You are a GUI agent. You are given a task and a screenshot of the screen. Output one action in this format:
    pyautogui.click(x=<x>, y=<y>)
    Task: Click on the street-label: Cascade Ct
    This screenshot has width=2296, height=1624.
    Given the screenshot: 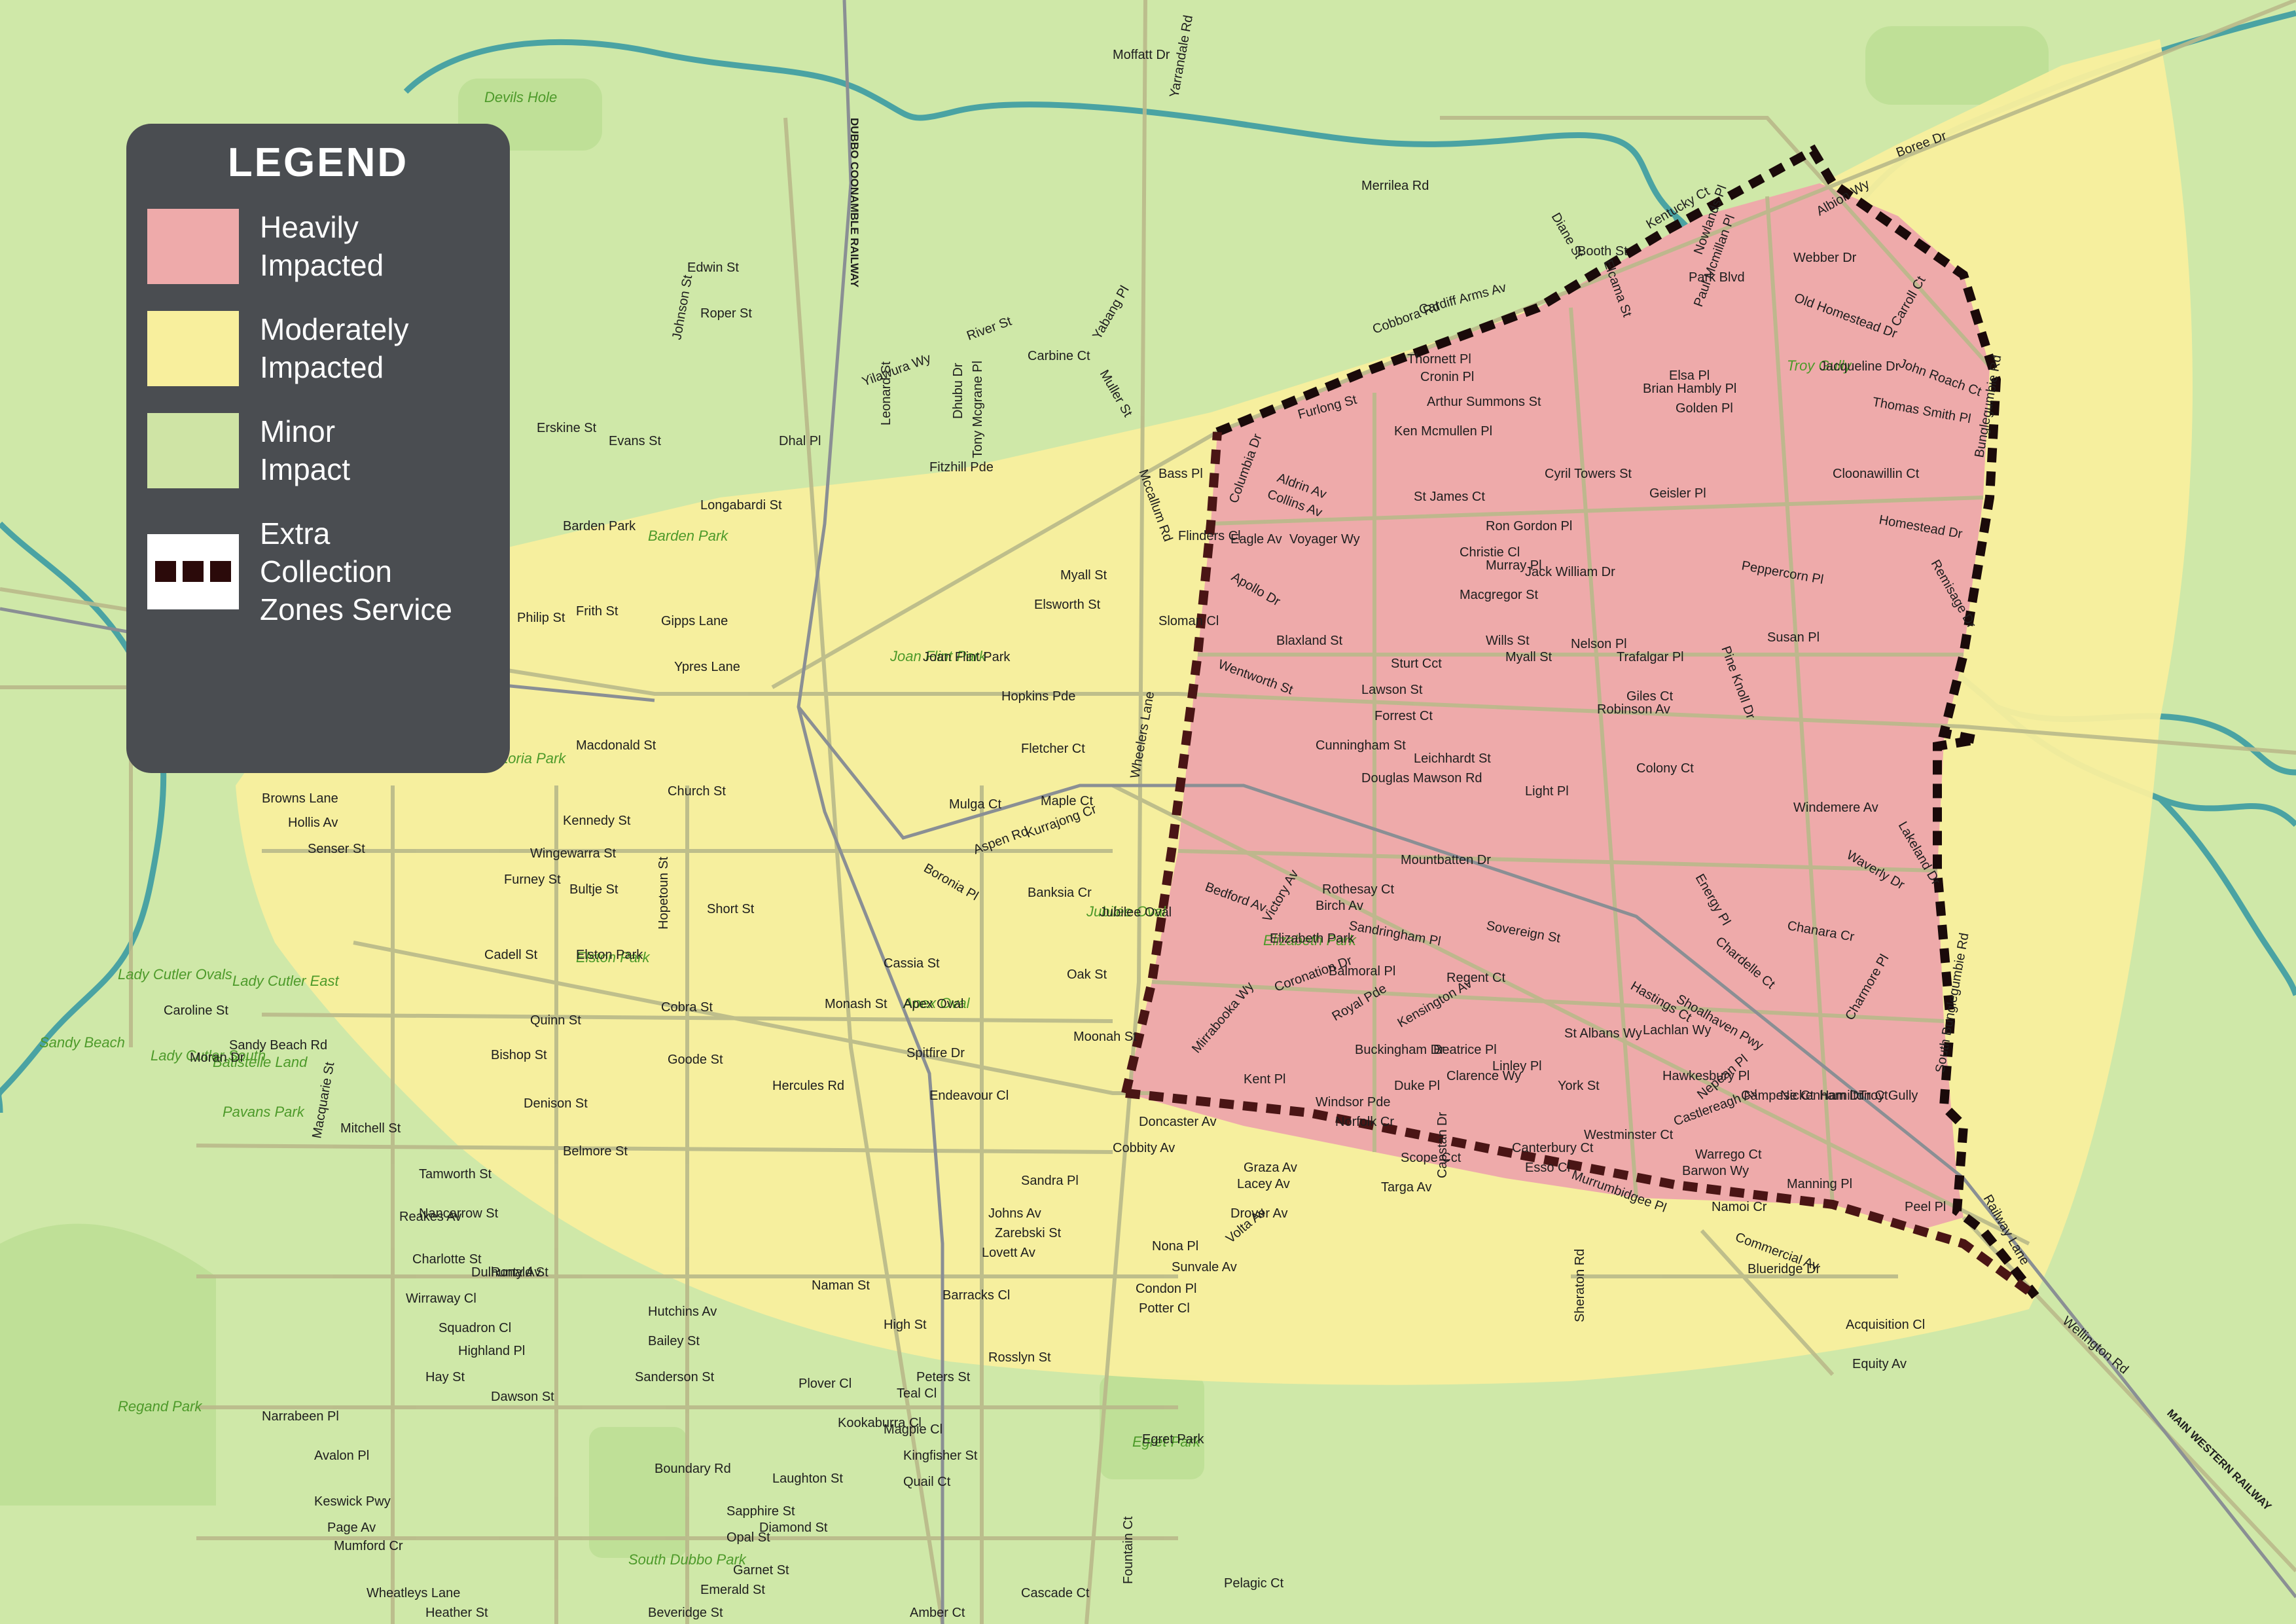 What is the action you would take?
    pyautogui.click(x=1055, y=1593)
    